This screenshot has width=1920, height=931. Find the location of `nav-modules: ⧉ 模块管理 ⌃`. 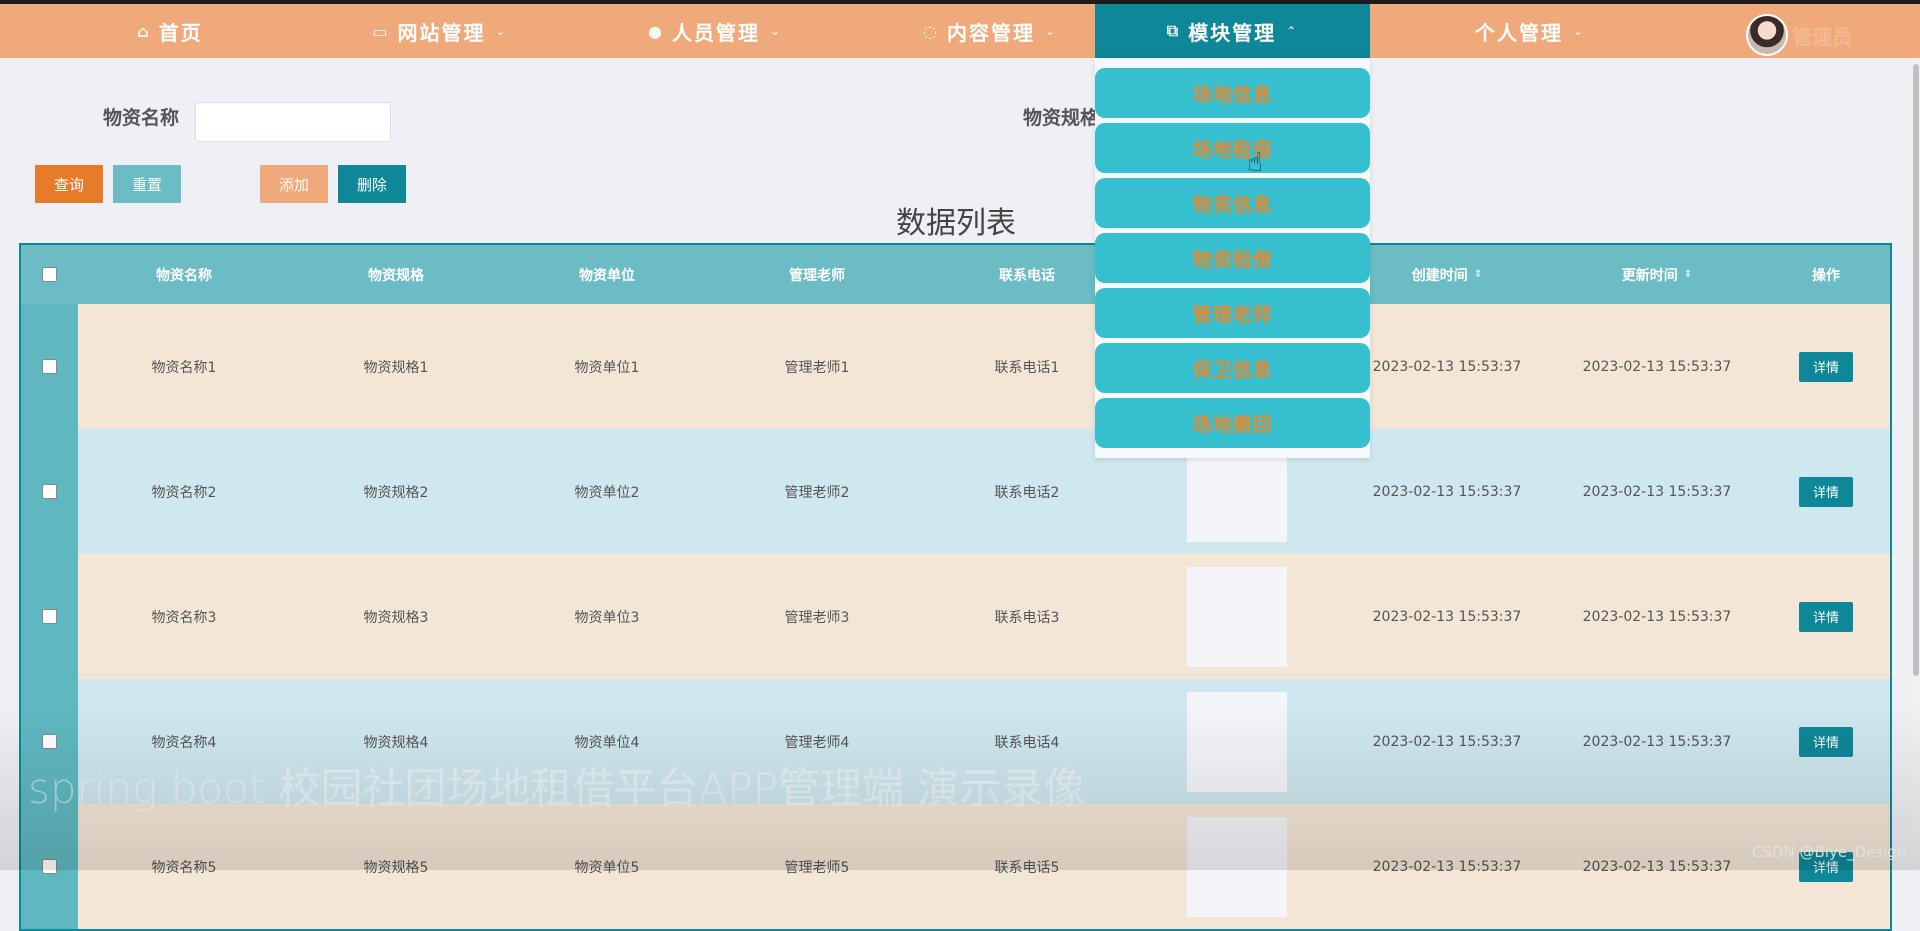

nav-modules: ⧉ 模块管理 ⌃ is located at coordinates (1232, 31).